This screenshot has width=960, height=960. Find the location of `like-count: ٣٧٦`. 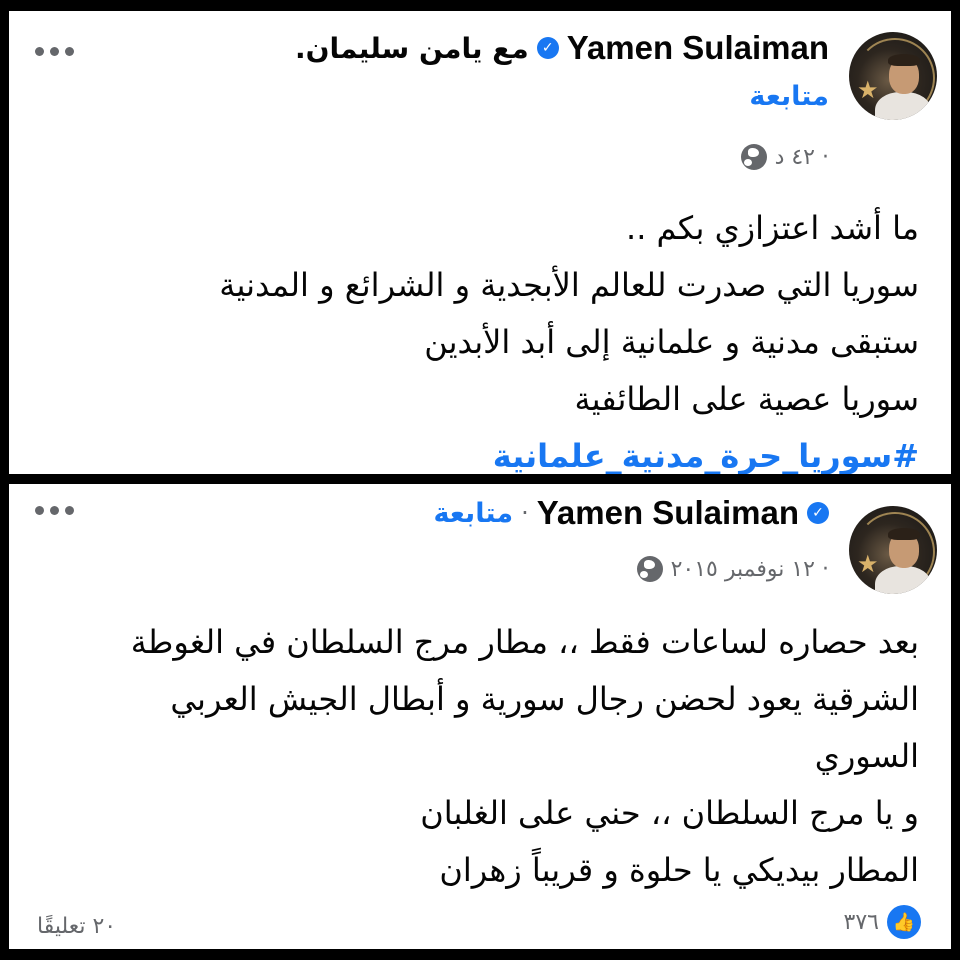

like-count: ٣٧٦ is located at coordinates (861, 922).